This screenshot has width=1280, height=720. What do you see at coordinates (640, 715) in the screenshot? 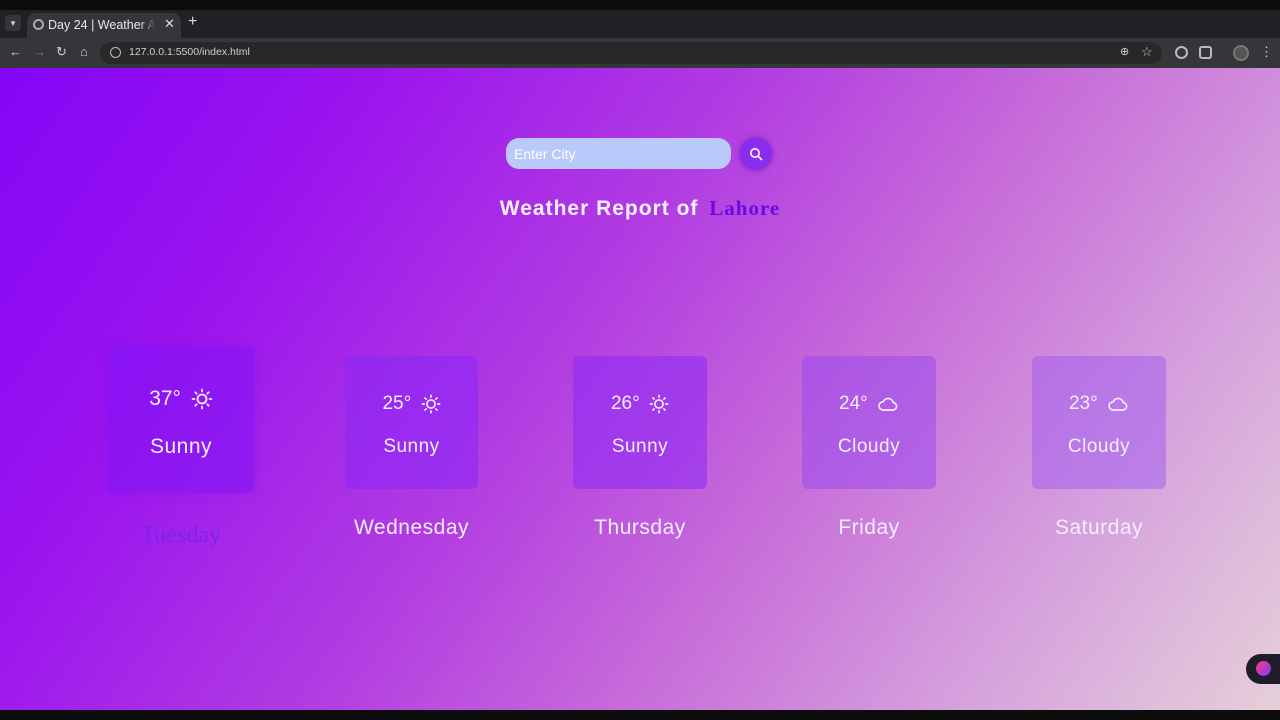
I see `window-bottom-edge` at bounding box center [640, 715].